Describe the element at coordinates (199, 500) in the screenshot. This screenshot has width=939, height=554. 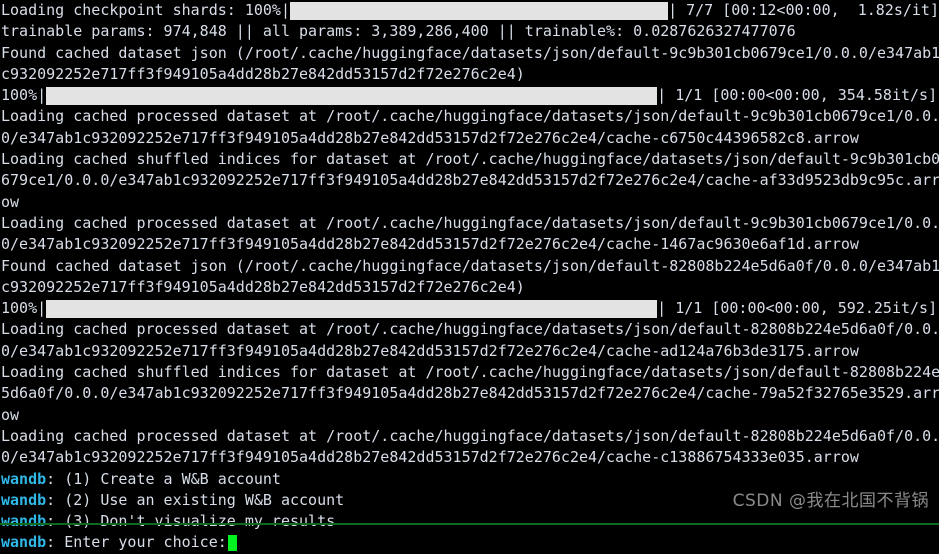
I see `wandb-menu-option: (2) Use an existing W&B account` at that location.